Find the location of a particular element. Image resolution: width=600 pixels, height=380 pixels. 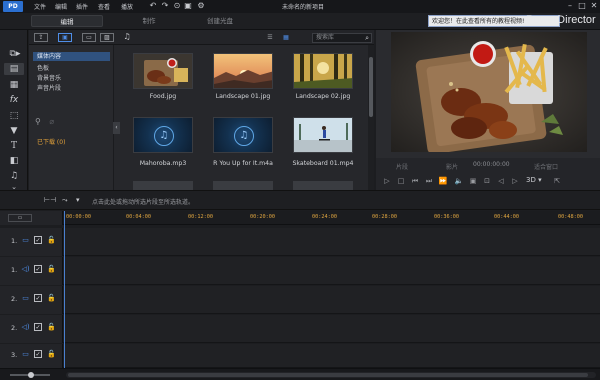

category-sound-clips: 声音片段 is located at coordinates (49, 87).